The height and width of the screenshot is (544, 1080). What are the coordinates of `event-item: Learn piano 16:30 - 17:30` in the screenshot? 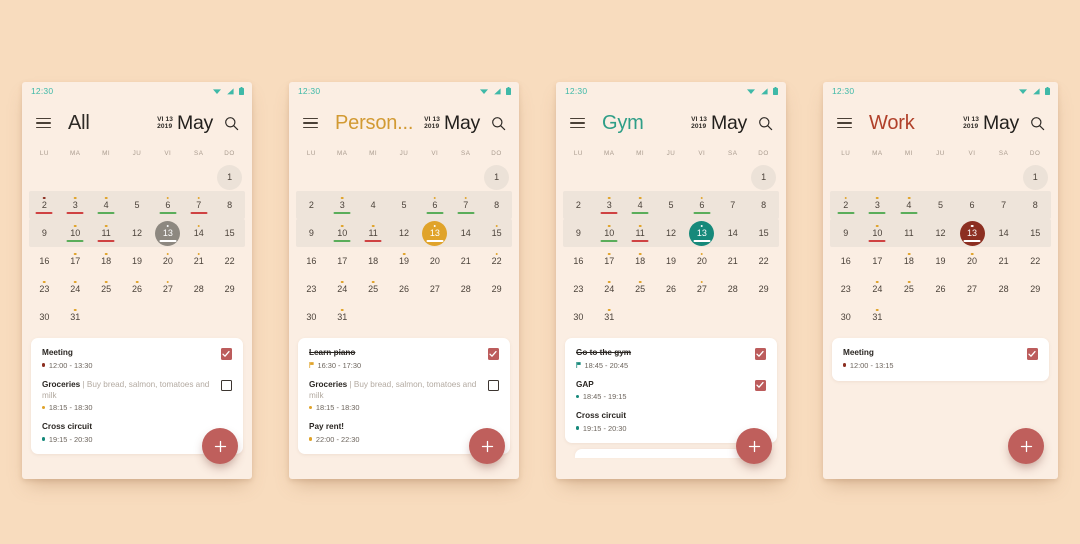 It's located at (404, 358).